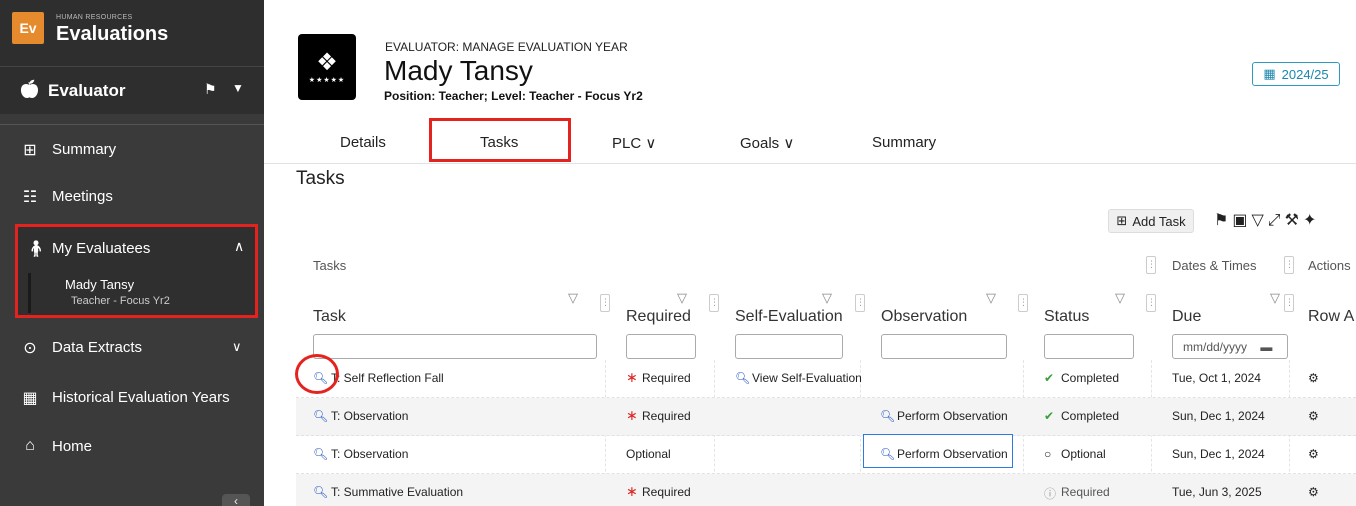 The height and width of the screenshot is (506, 1356). I want to click on evaluatee-name: Mady Tansy, so click(100, 284).